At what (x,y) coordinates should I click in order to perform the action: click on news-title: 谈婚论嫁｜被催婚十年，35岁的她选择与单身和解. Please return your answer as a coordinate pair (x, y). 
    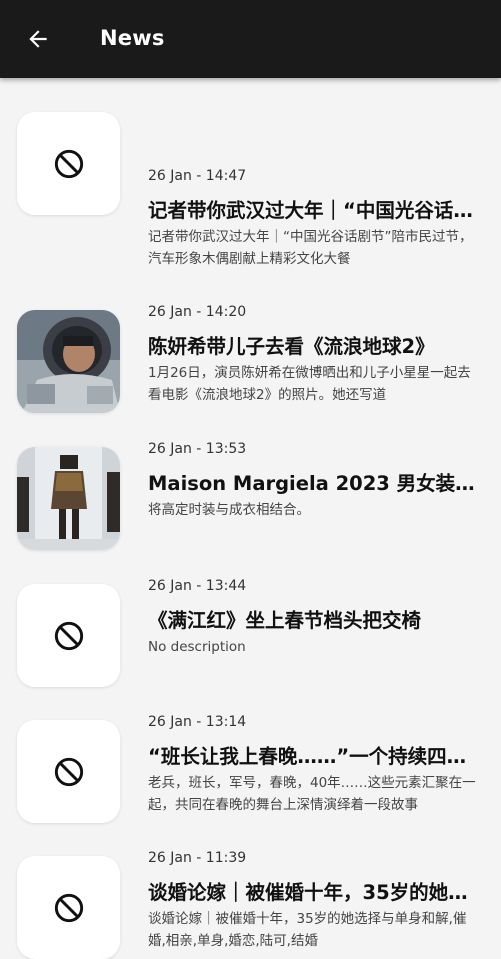
    Looking at the image, I should click on (315, 892).